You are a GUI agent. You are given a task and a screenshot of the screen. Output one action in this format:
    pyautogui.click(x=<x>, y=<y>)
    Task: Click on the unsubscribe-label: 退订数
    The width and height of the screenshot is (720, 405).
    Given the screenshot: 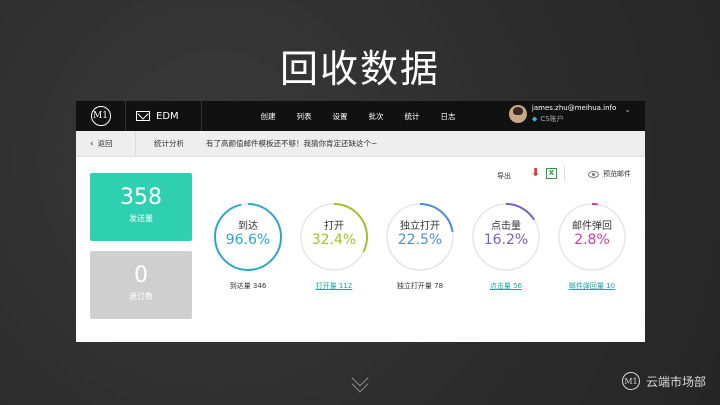 What is the action you would take?
    pyautogui.click(x=141, y=296)
    